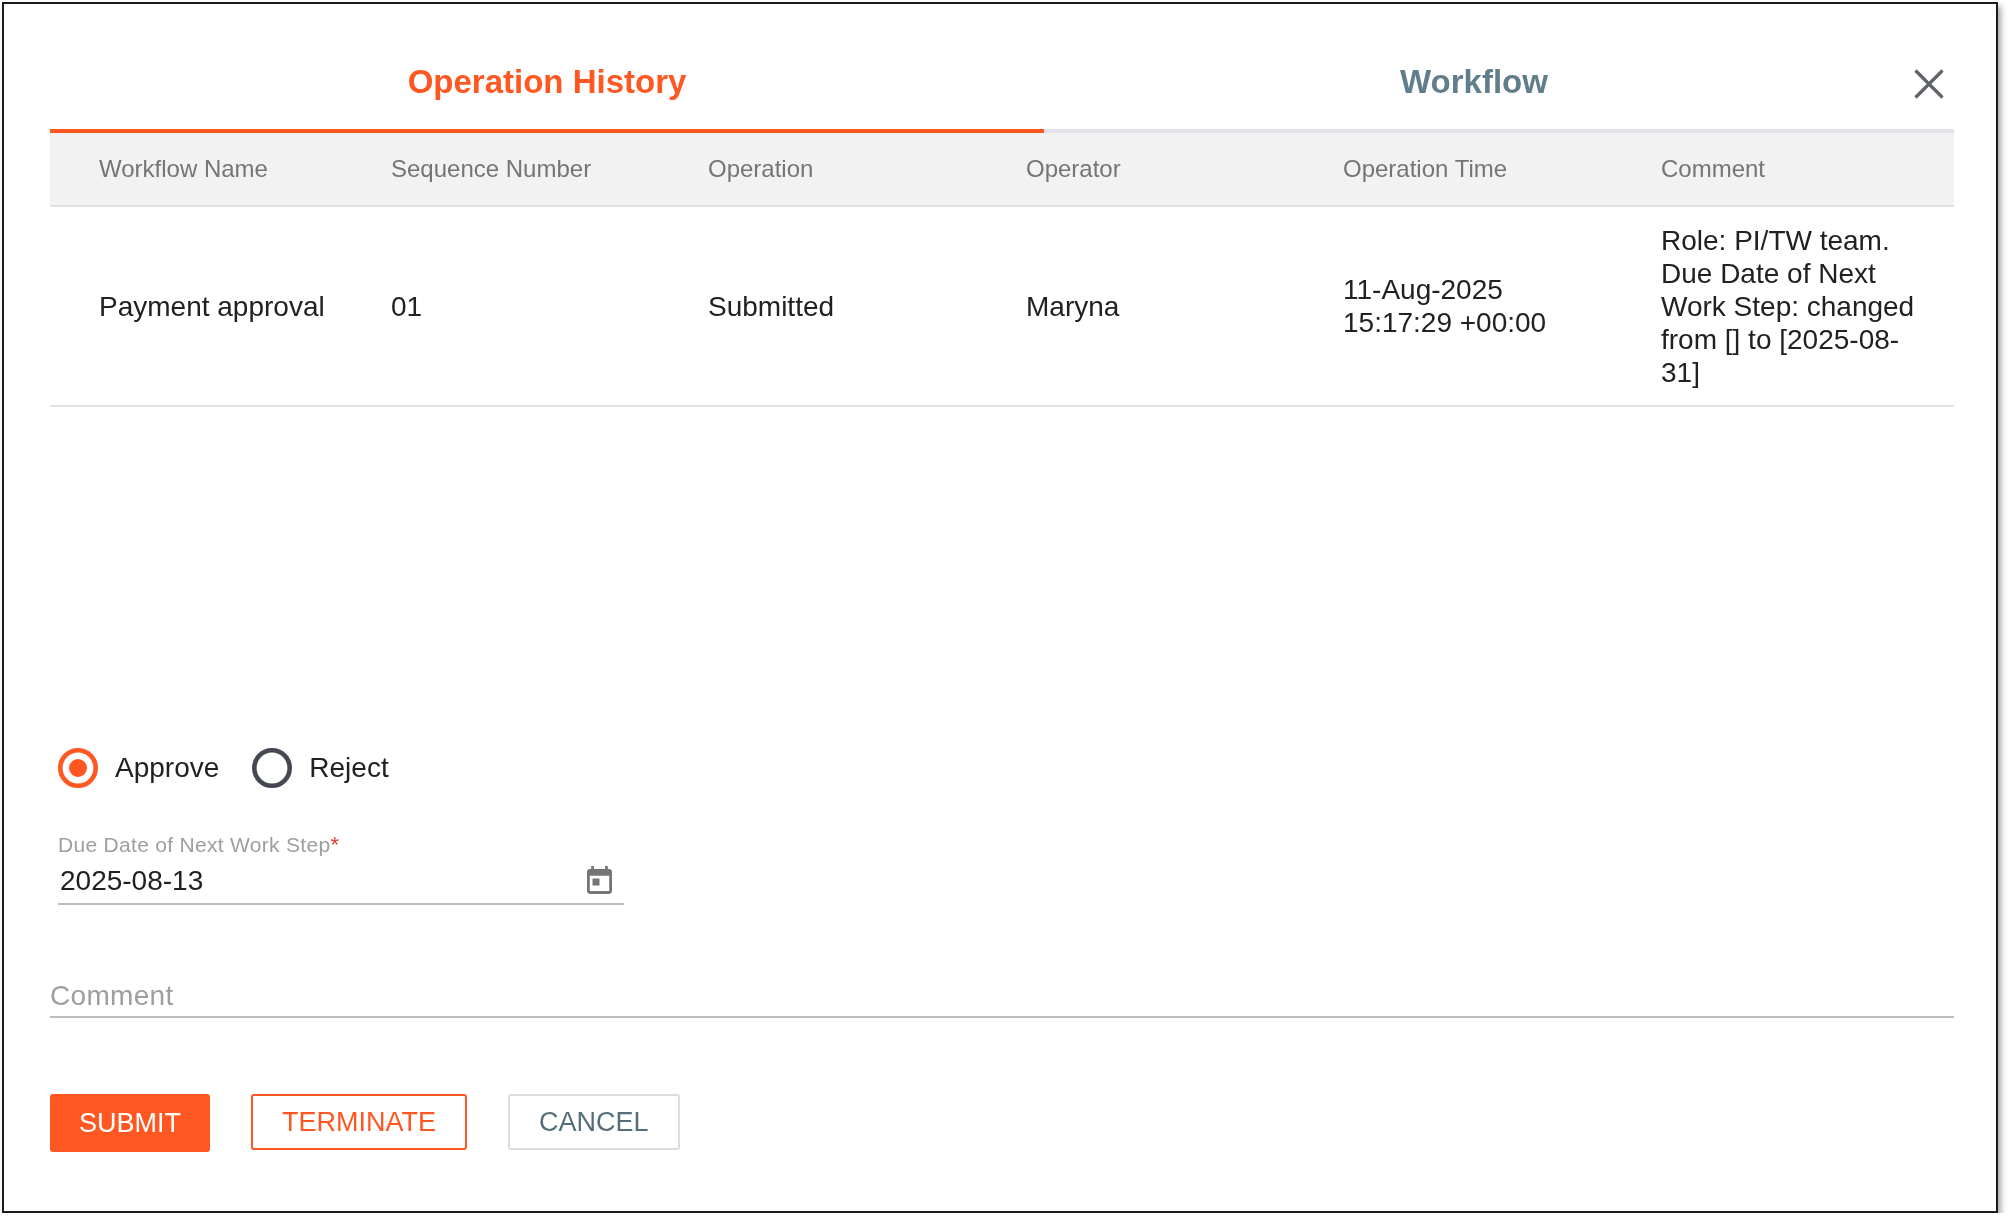  I want to click on table-cell-text: Role: PI/TW team. Due Date of Next Work Step: changed from [] to [2025-08-31], so click(1788, 306).